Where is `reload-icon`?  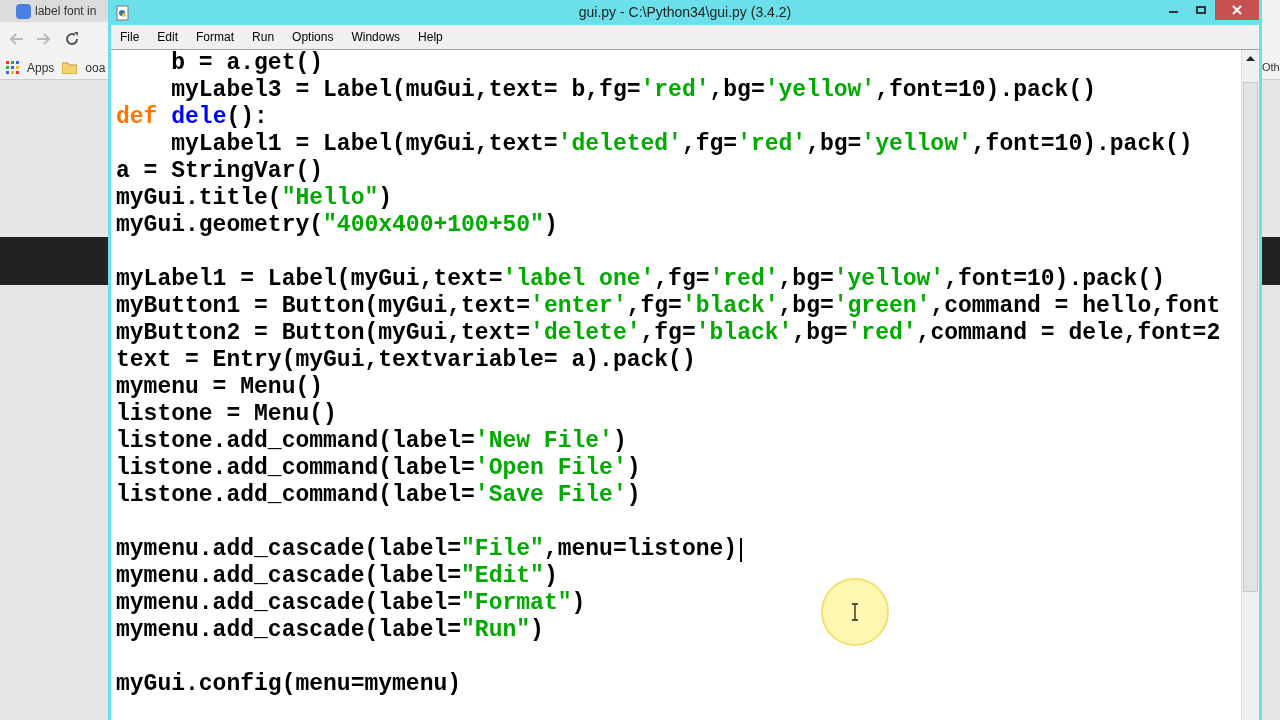
reload-icon is located at coordinates (72, 39).